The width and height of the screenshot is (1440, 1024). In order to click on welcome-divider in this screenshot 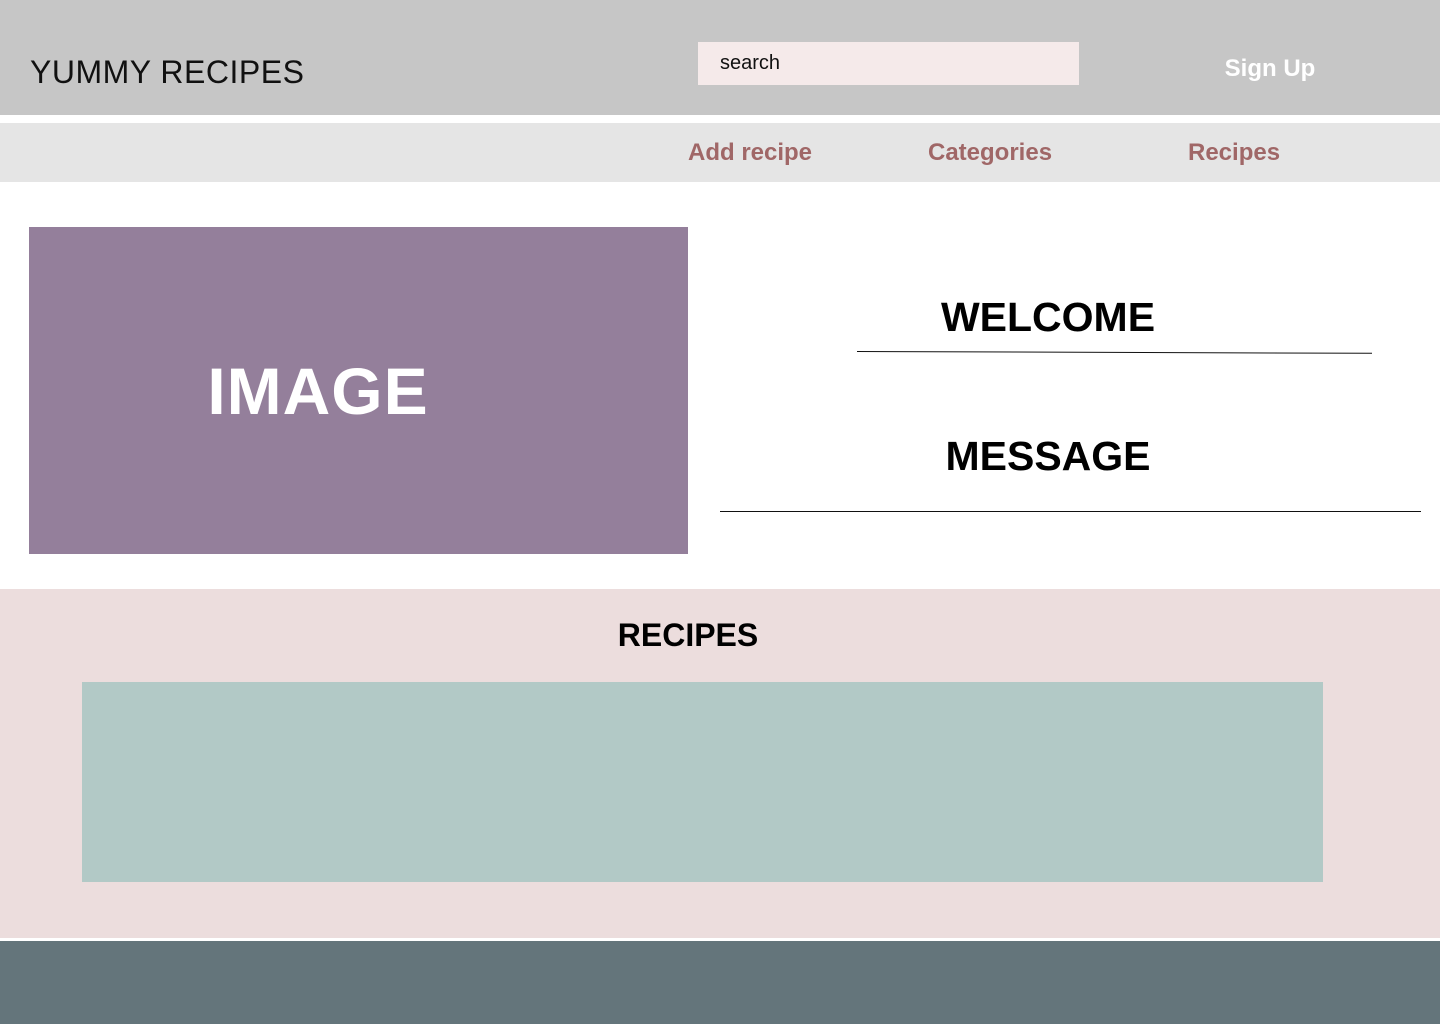, I will do `click(1114, 352)`.